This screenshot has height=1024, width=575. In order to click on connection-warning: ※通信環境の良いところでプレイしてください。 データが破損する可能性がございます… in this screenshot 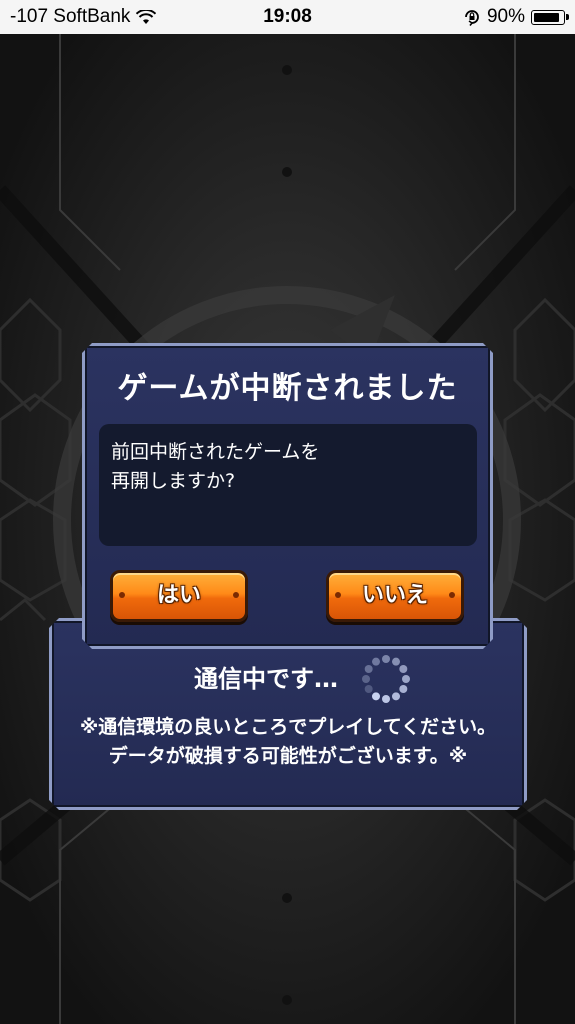, I will do `click(288, 742)`.